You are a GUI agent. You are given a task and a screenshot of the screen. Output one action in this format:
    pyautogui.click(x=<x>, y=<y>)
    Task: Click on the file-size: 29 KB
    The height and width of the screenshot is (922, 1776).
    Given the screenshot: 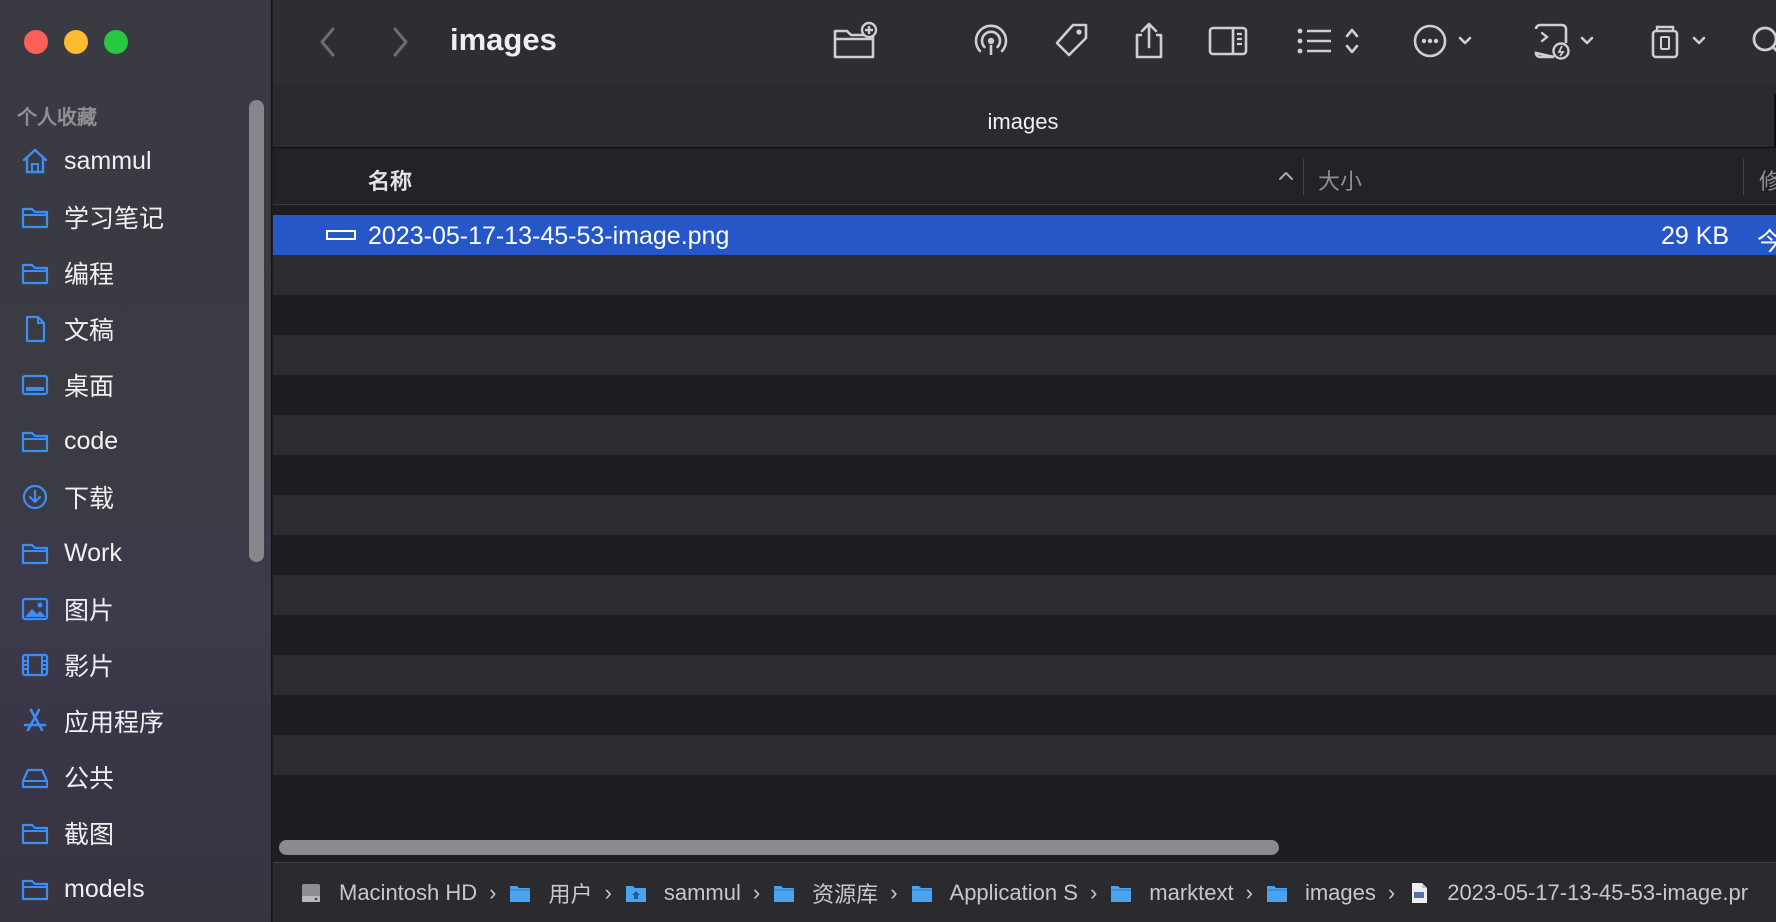 What is the action you would take?
    pyautogui.click(x=1695, y=236)
    